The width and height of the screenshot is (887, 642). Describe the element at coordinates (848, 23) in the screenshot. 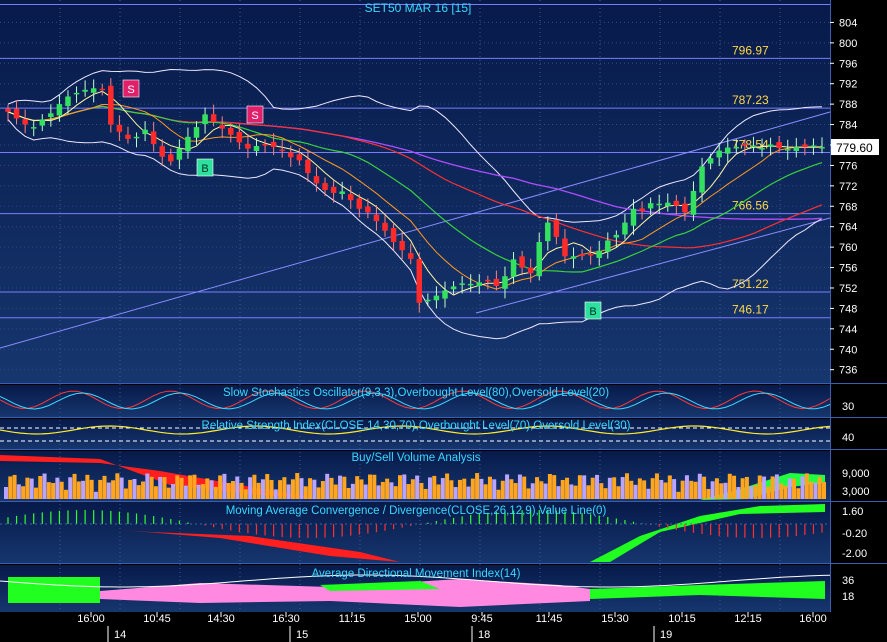

I see `price-tick-label: 804` at that location.